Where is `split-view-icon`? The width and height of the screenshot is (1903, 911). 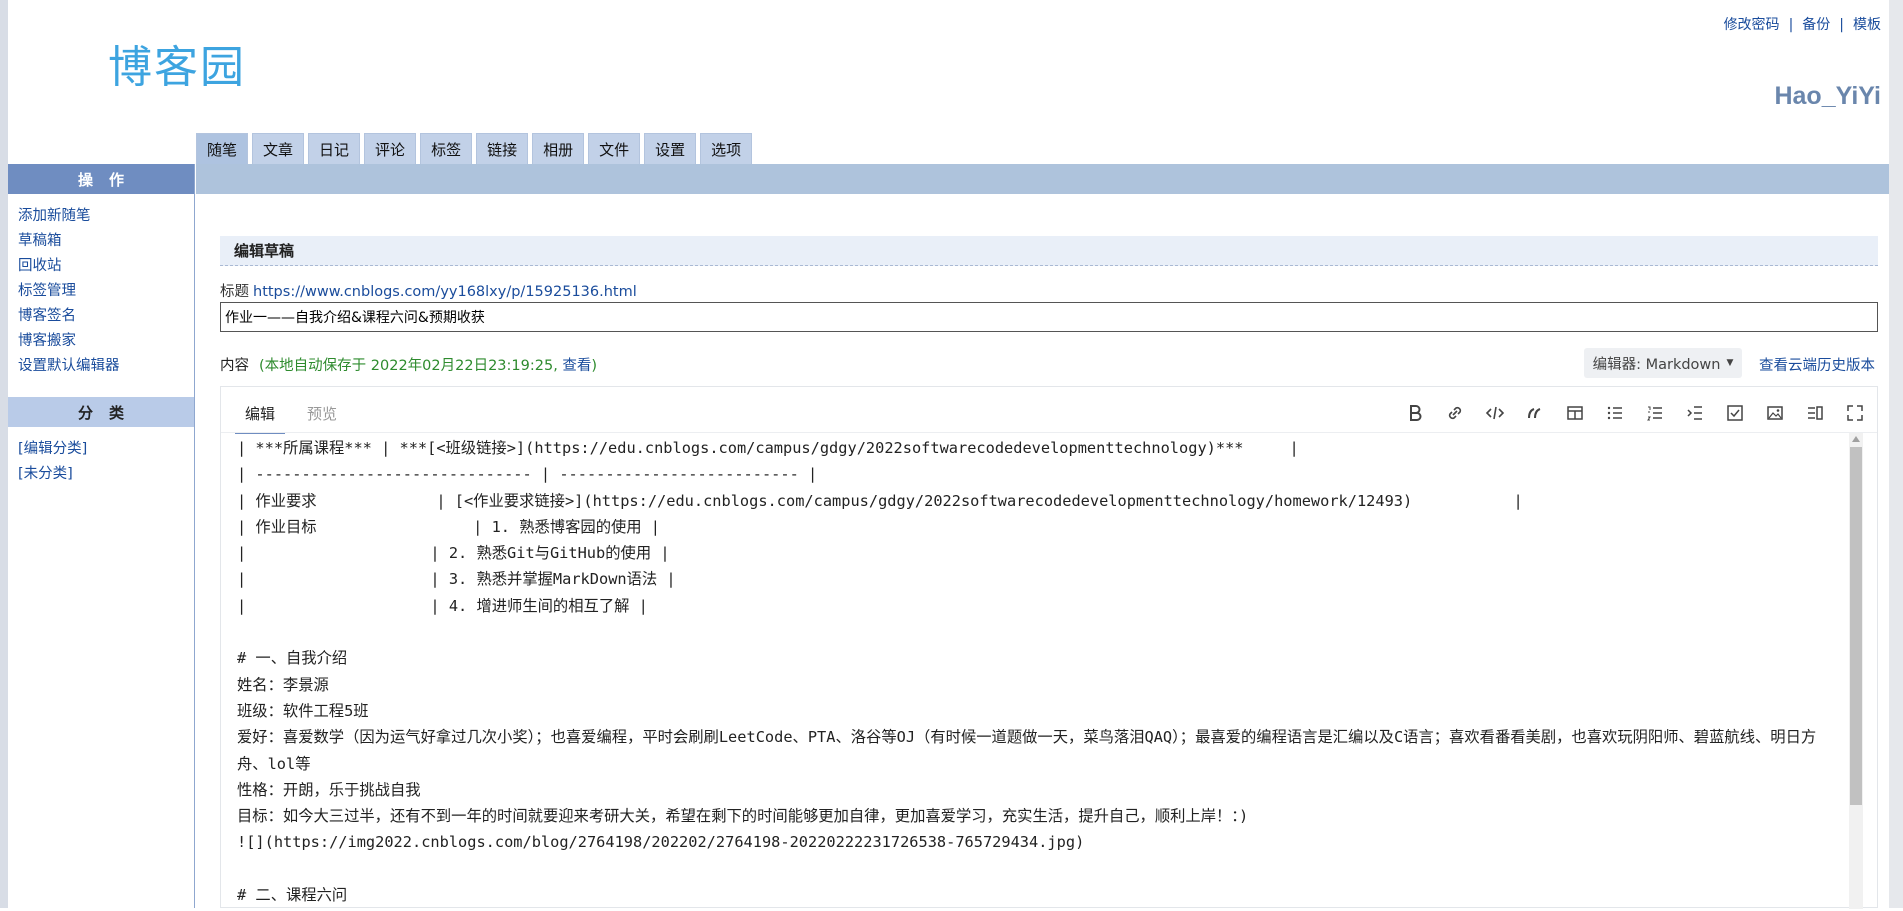
split-view-icon is located at coordinates (1815, 413).